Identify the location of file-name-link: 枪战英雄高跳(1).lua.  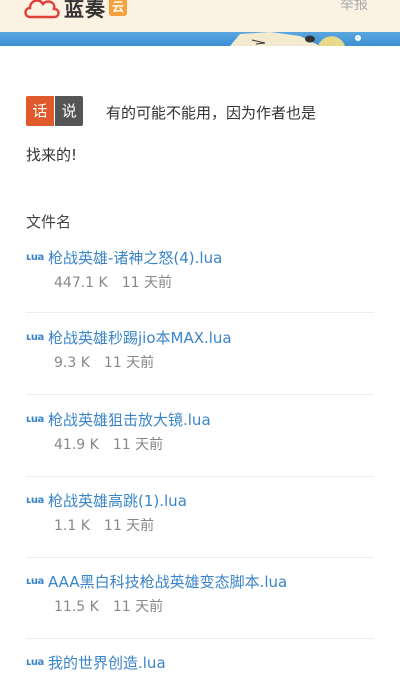
(117, 500).